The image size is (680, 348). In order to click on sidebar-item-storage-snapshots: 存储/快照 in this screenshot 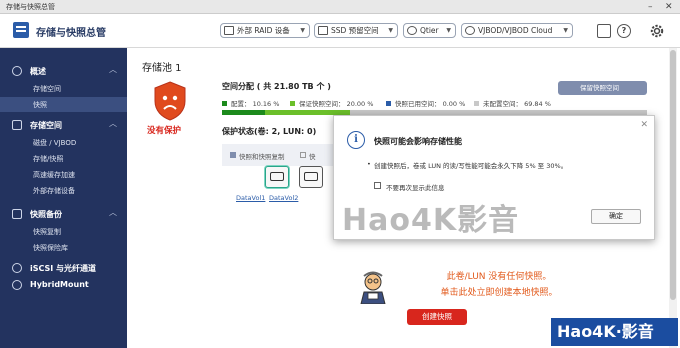, I will do `click(63, 158)`.